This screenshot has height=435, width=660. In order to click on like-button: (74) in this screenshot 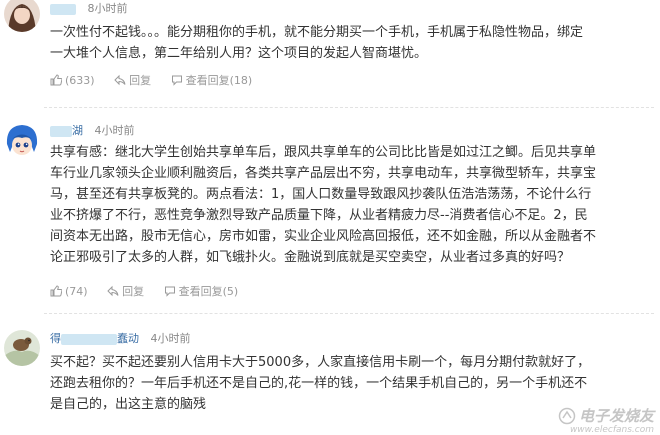, I will do `click(69, 291)`.